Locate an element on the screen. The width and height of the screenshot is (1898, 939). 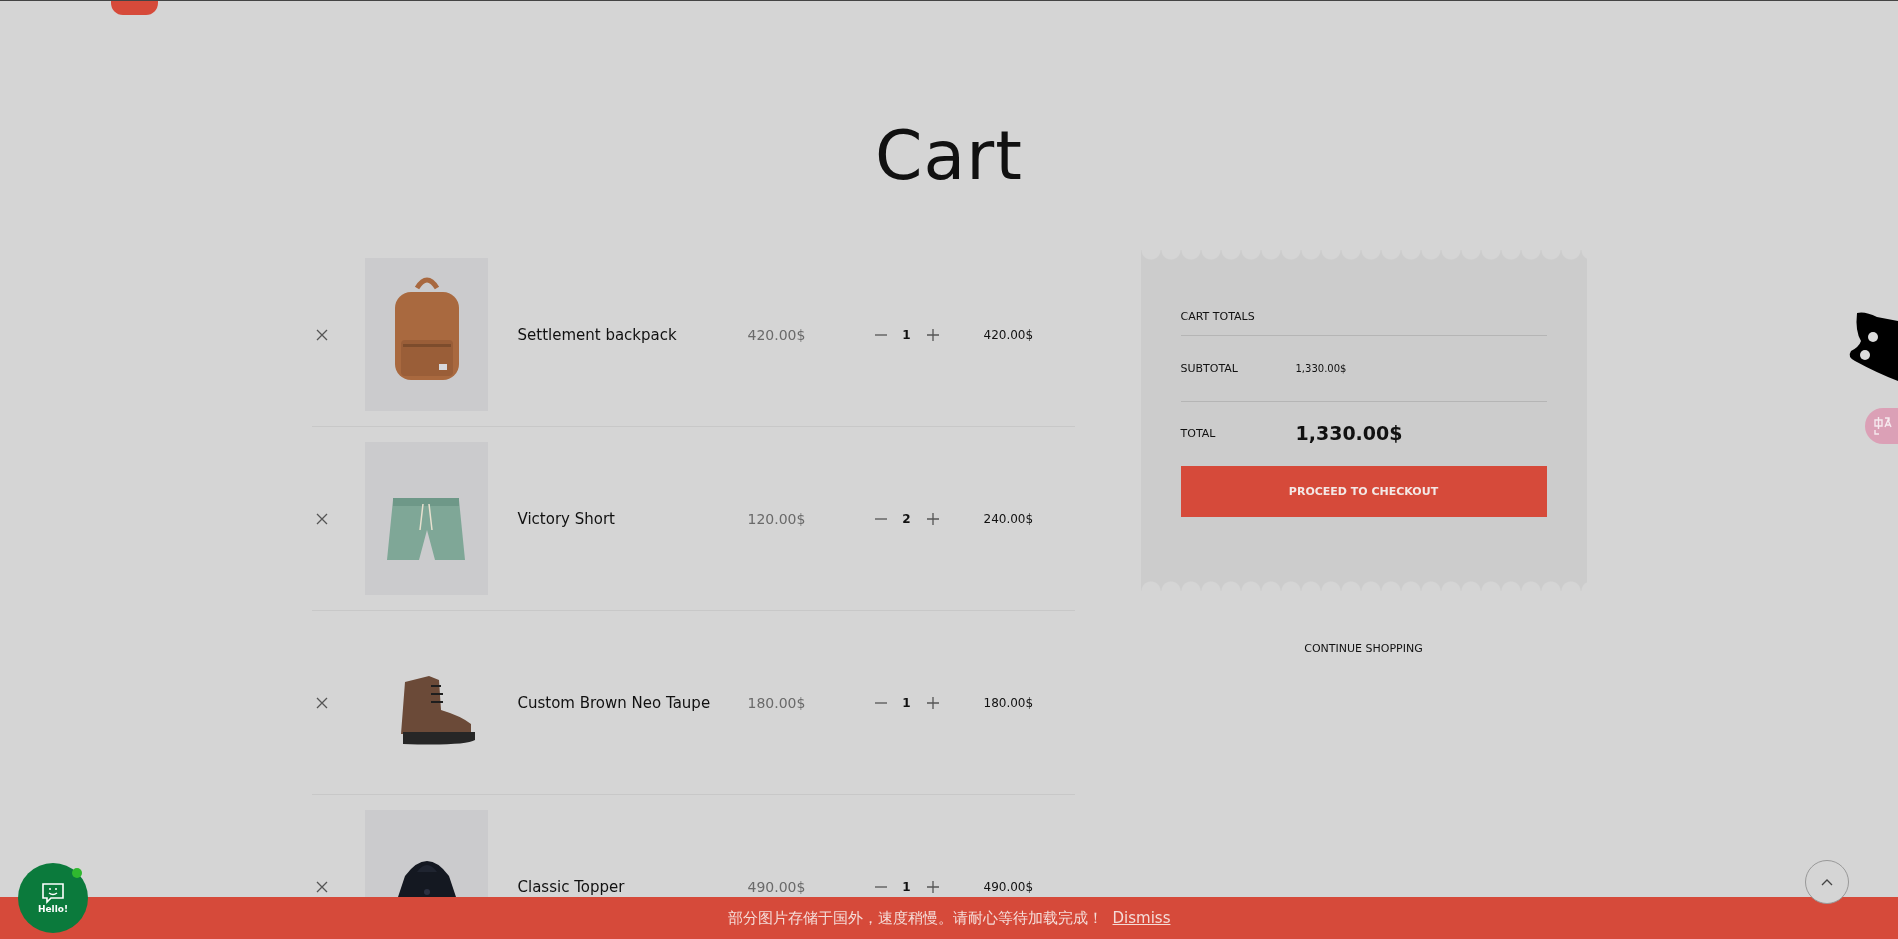
totals-heading: CART TOTALS is located at coordinates (1363, 323).